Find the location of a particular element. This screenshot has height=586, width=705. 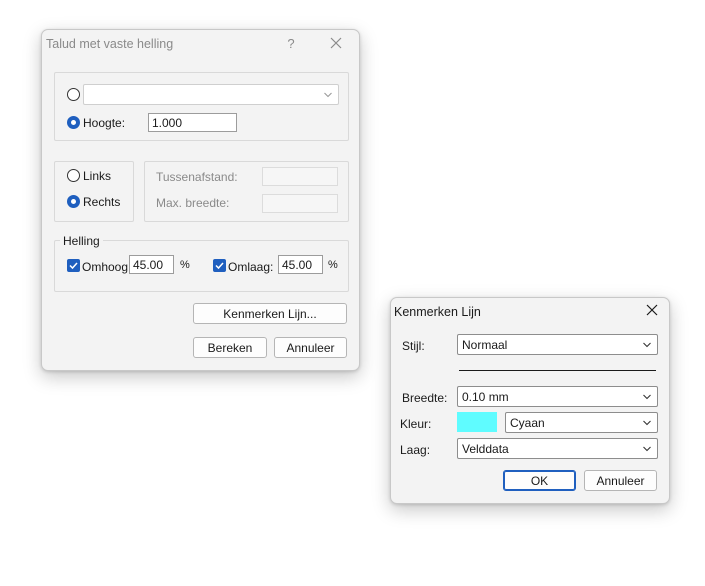

annuleer-button: Annuleer is located at coordinates (310, 347).